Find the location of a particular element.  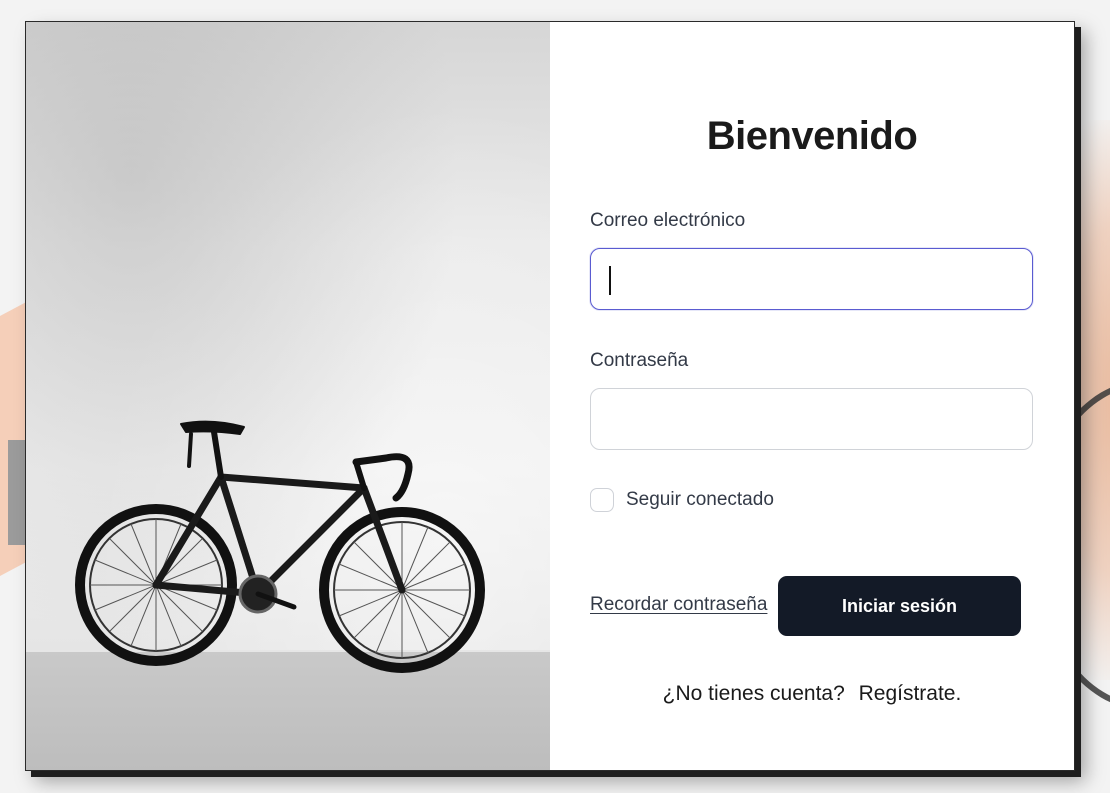

password-label: Contraseña is located at coordinates (639, 360).